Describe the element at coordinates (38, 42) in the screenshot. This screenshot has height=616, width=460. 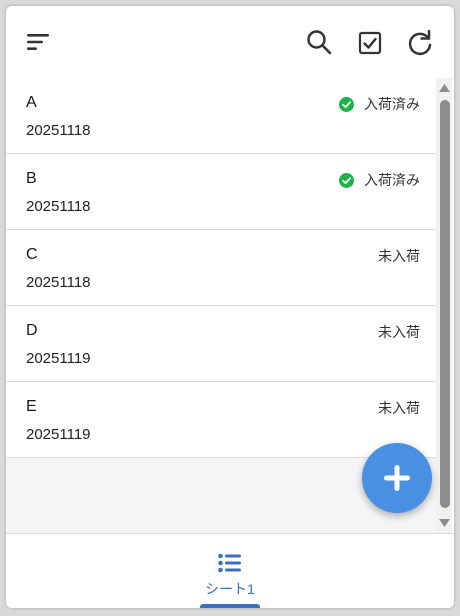
I see `sort-icon` at that location.